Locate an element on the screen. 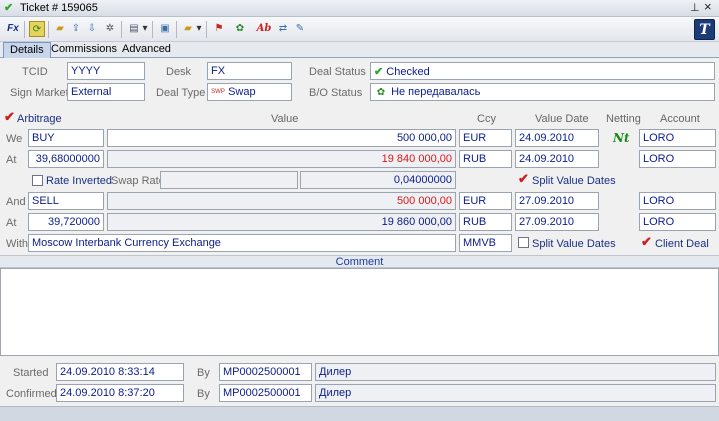 Image resolution: width=719 pixels, height=421 pixels. close-icon: × is located at coordinates (708, 7).